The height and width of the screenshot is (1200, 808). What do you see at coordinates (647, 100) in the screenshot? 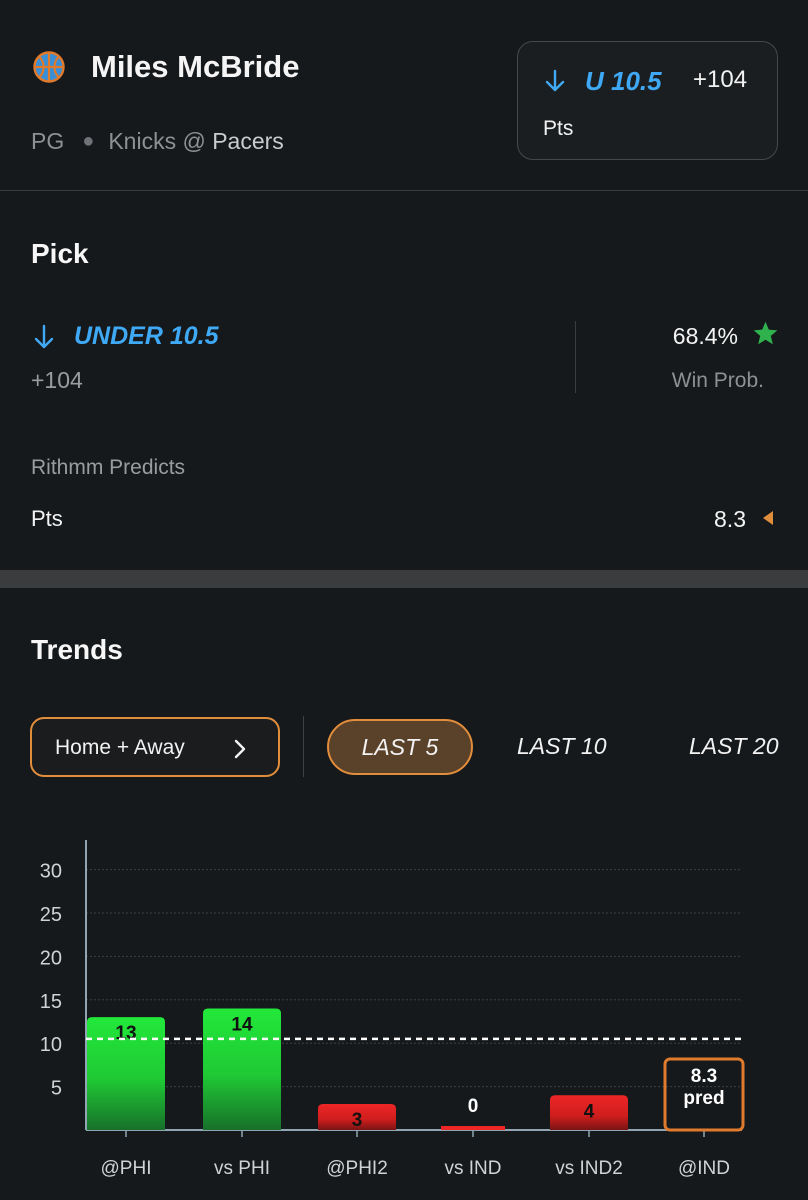
I see `bet-chip: U 10.5 +104 Pts` at bounding box center [647, 100].